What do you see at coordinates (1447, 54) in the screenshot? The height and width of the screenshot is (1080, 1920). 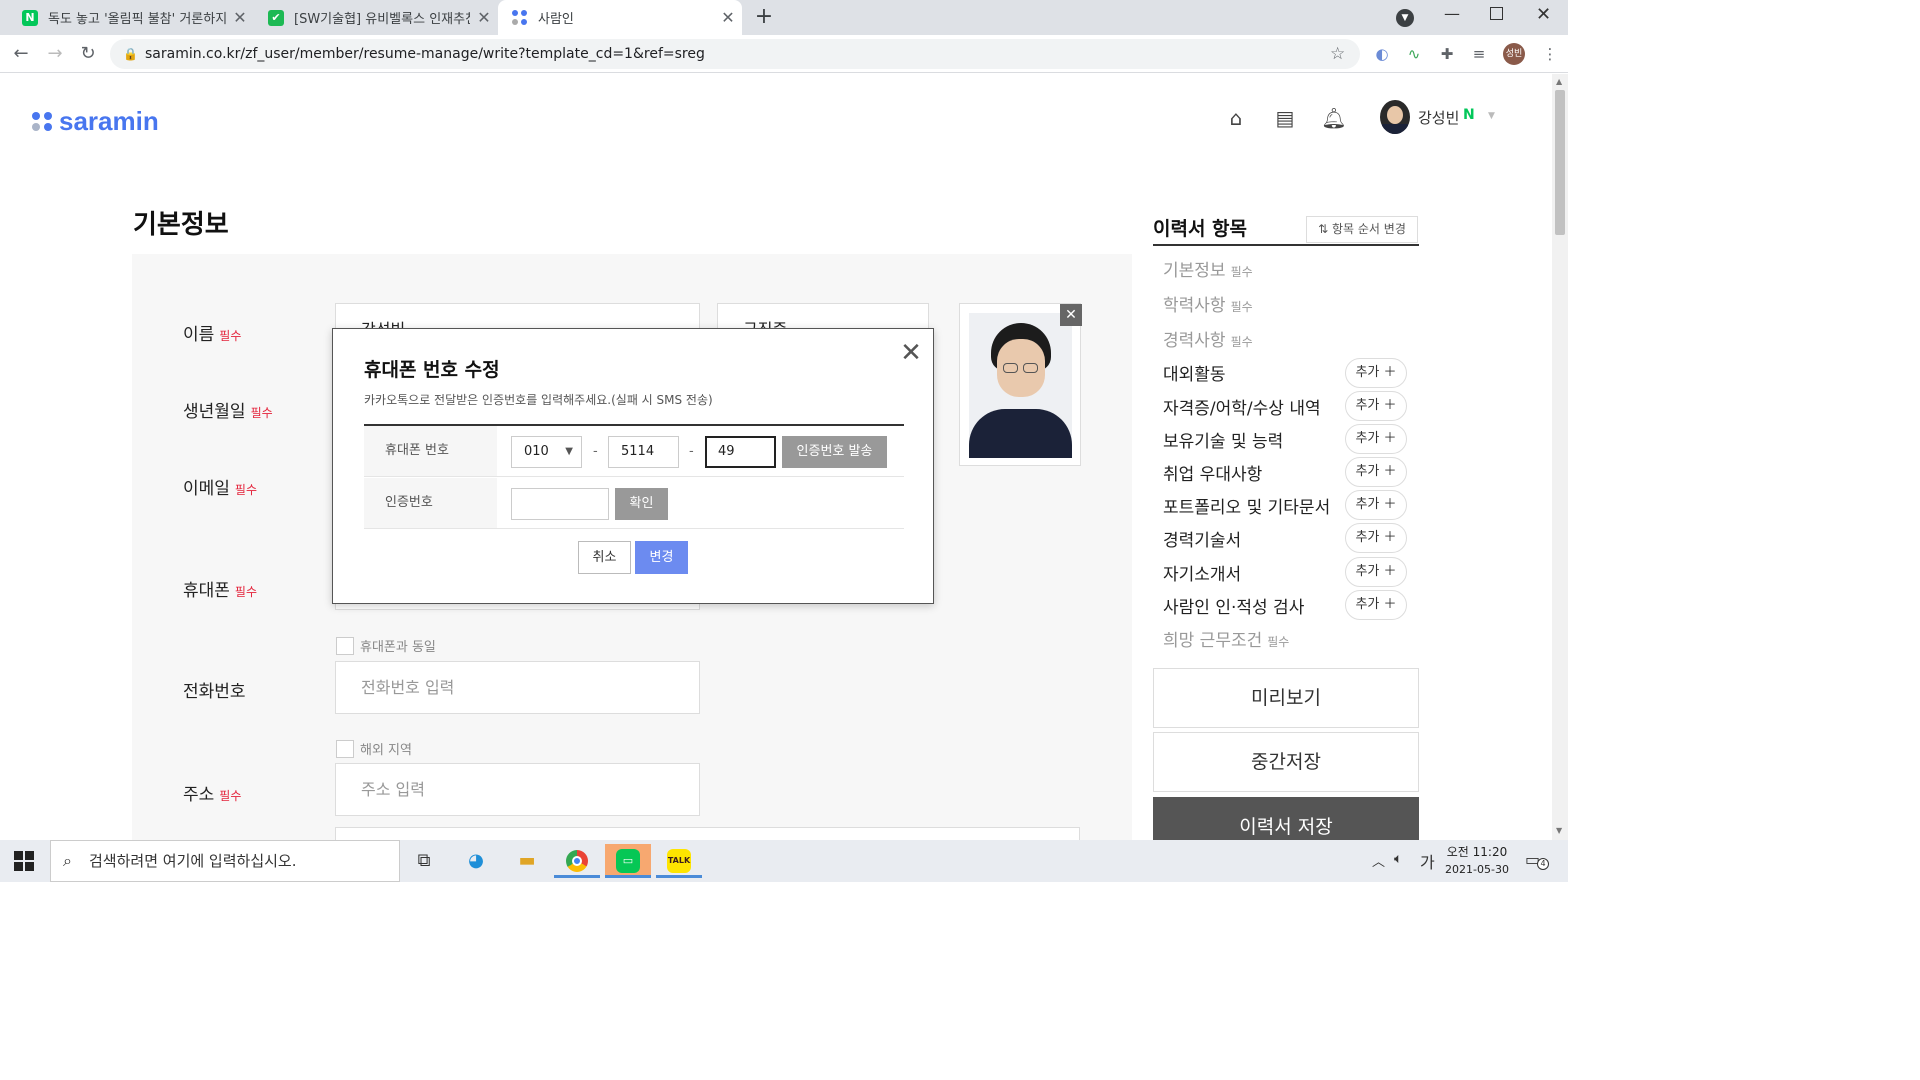 I see `puzzle-icon: ✚` at bounding box center [1447, 54].